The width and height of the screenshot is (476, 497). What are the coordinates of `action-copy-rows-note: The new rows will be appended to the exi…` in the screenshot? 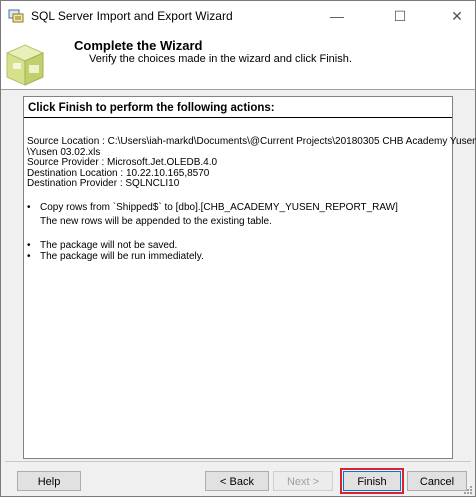 It's located at (156, 221).